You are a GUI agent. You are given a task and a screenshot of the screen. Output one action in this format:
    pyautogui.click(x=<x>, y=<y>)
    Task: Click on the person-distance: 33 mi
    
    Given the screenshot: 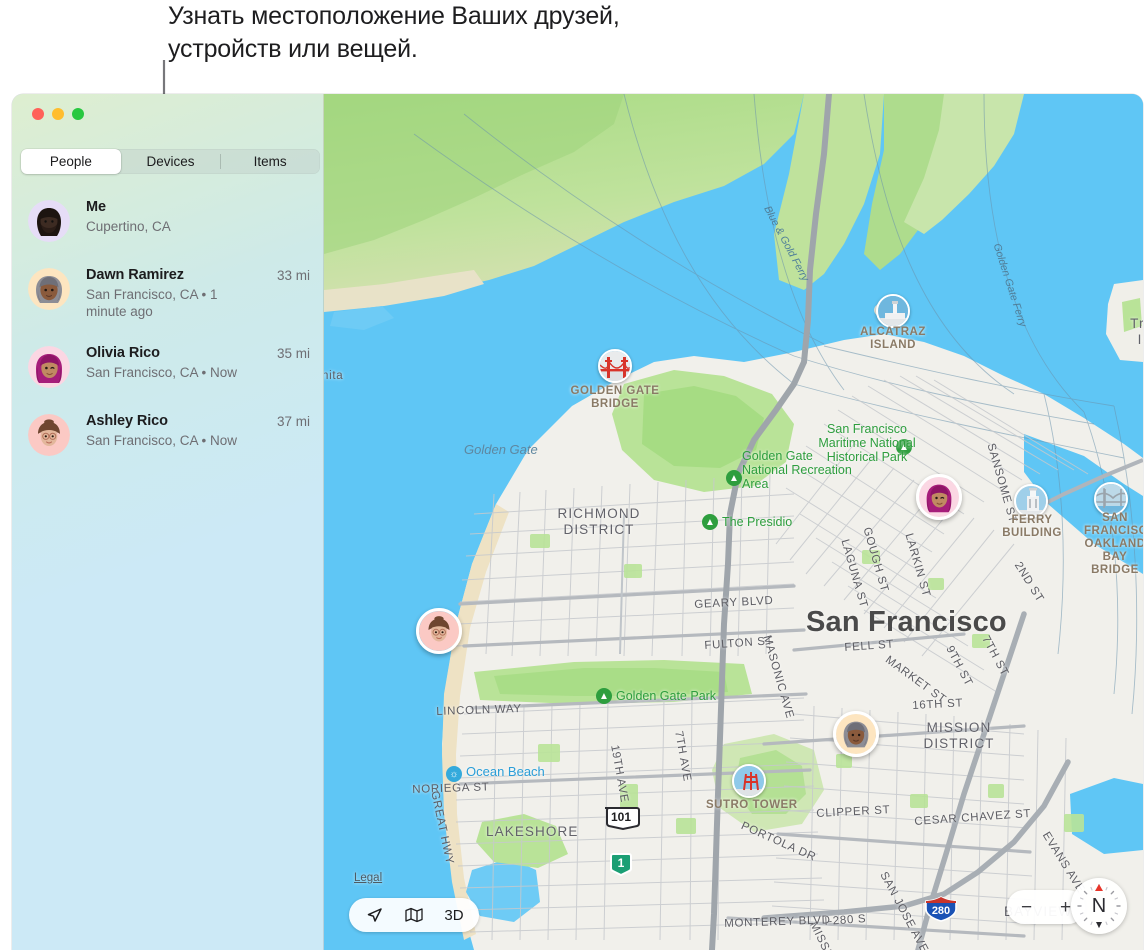 What is the action you would take?
    pyautogui.click(x=293, y=275)
    